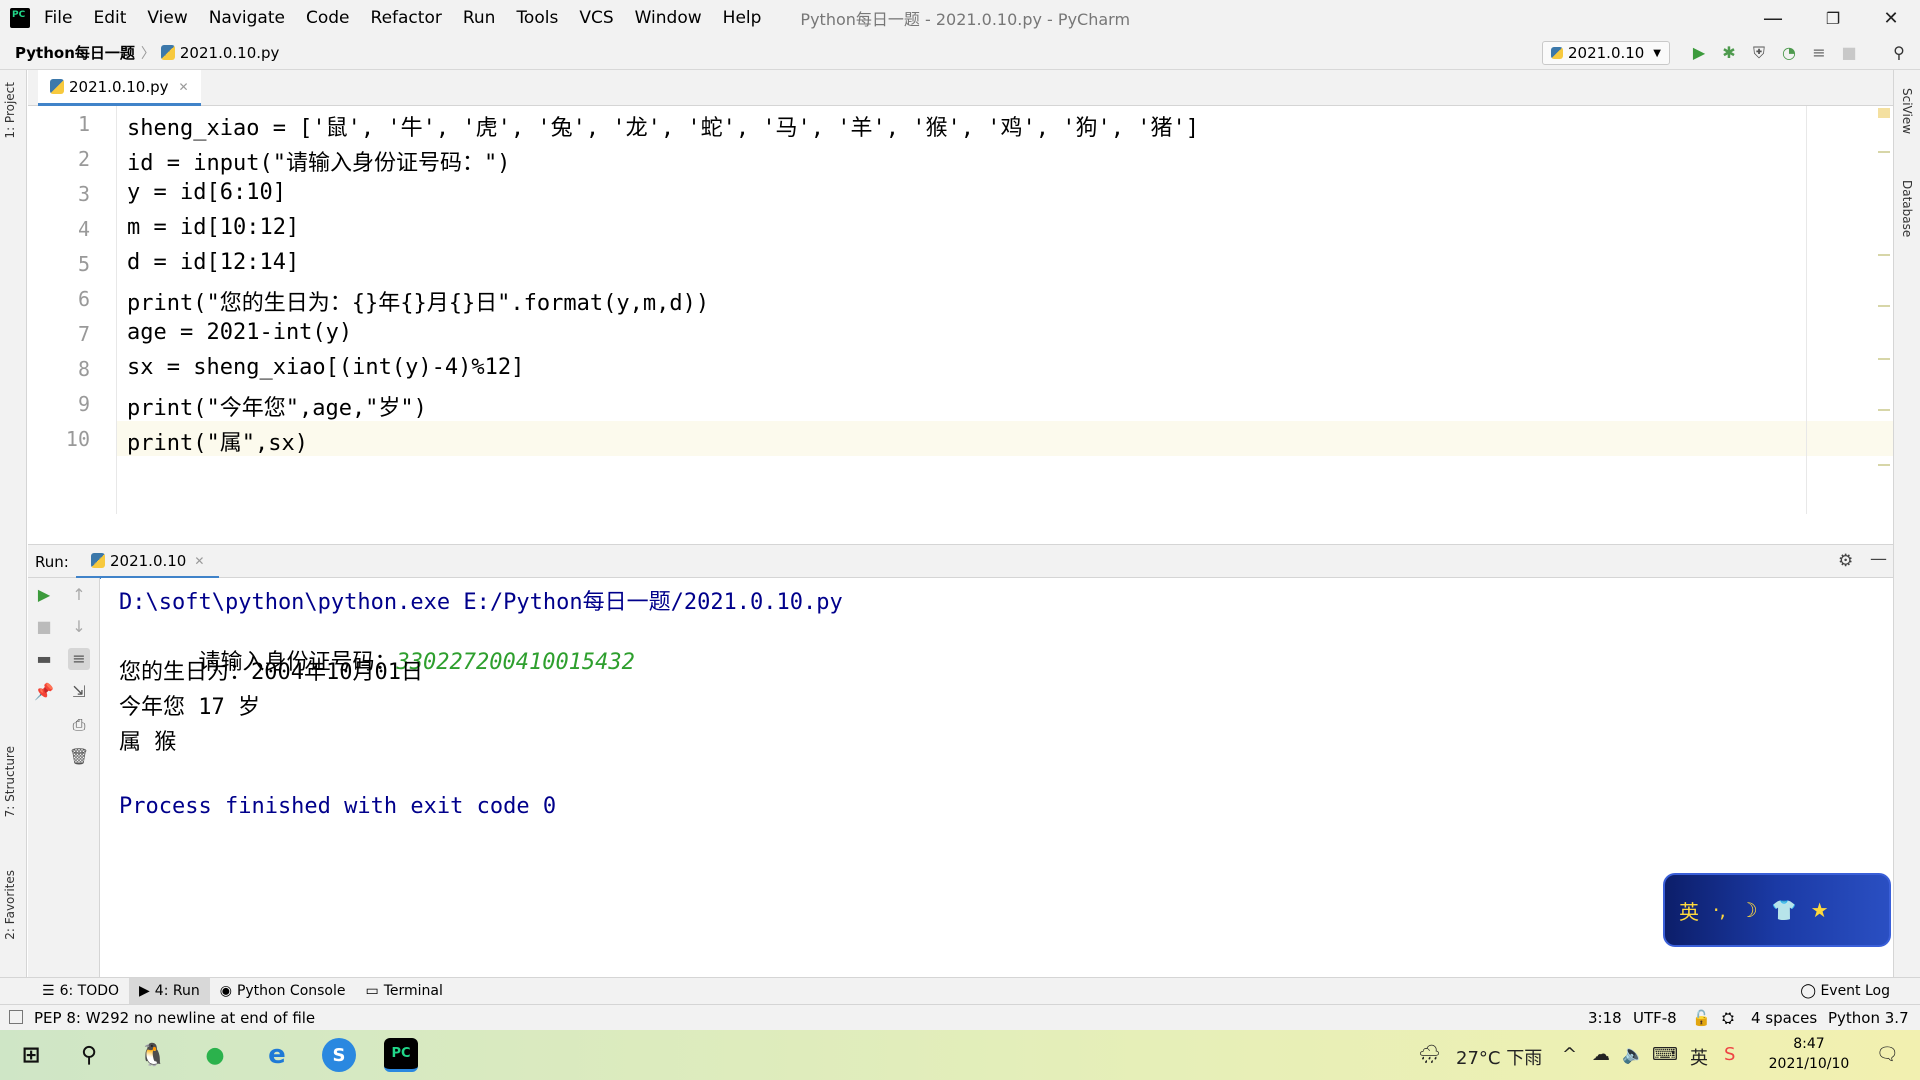 The image size is (1920, 1080). Describe the element at coordinates (10, 110) in the screenshot. I see `project-tool-tab: 1: Project` at that location.